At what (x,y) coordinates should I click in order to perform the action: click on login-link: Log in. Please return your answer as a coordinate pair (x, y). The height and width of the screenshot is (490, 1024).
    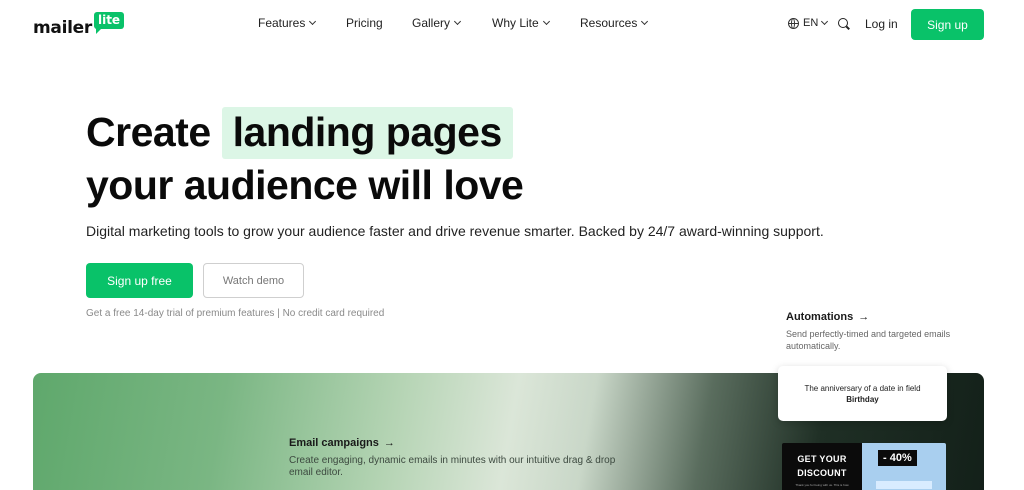
    Looking at the image, I should click on (881, 24).